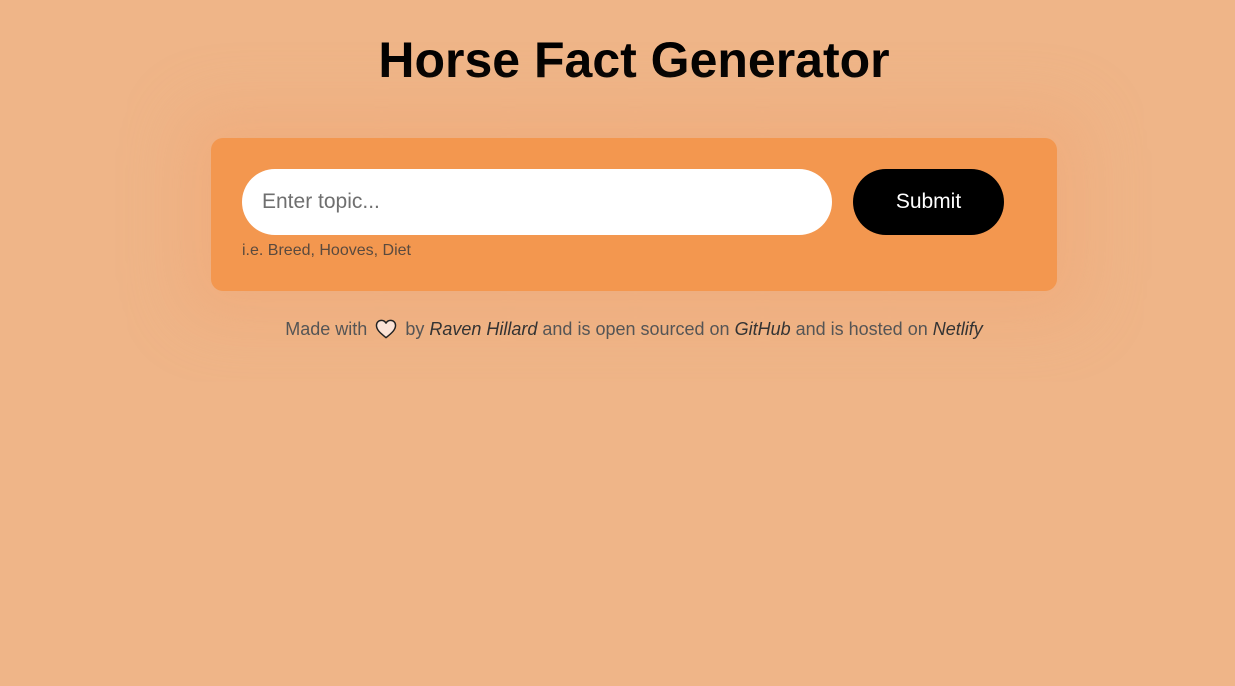  Describe the element at coordinates (483, 329) in the screenshot. I see `author-link: Raven Hillard` at that location.